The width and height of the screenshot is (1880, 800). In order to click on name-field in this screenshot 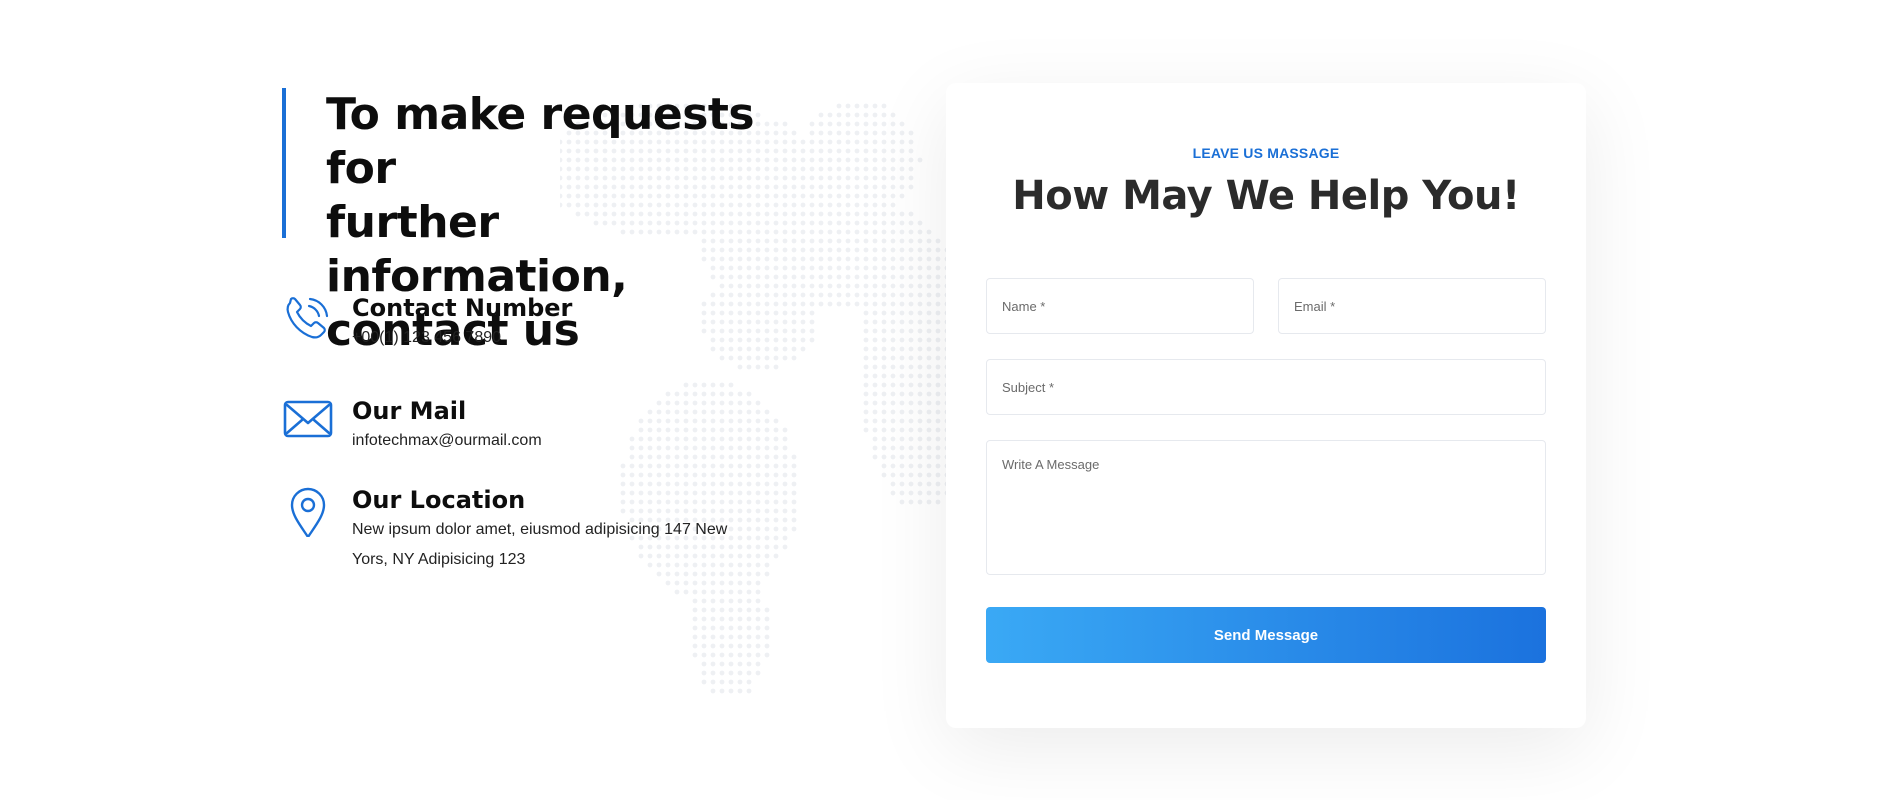, I will do `click(1120, 306)`.